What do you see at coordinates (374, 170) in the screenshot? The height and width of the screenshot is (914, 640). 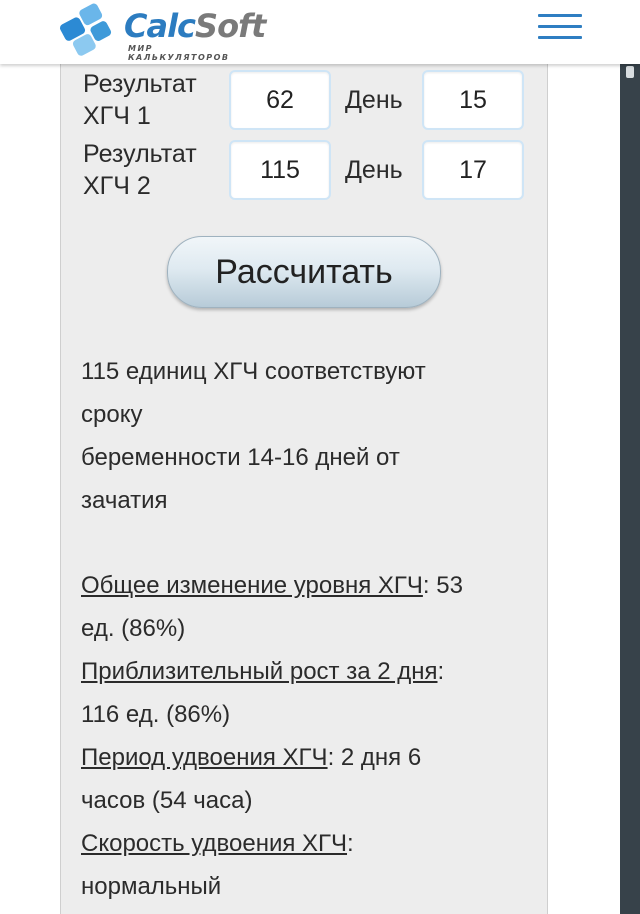 I see `hcg2-day-label: День` at bounding box center [374, 170].